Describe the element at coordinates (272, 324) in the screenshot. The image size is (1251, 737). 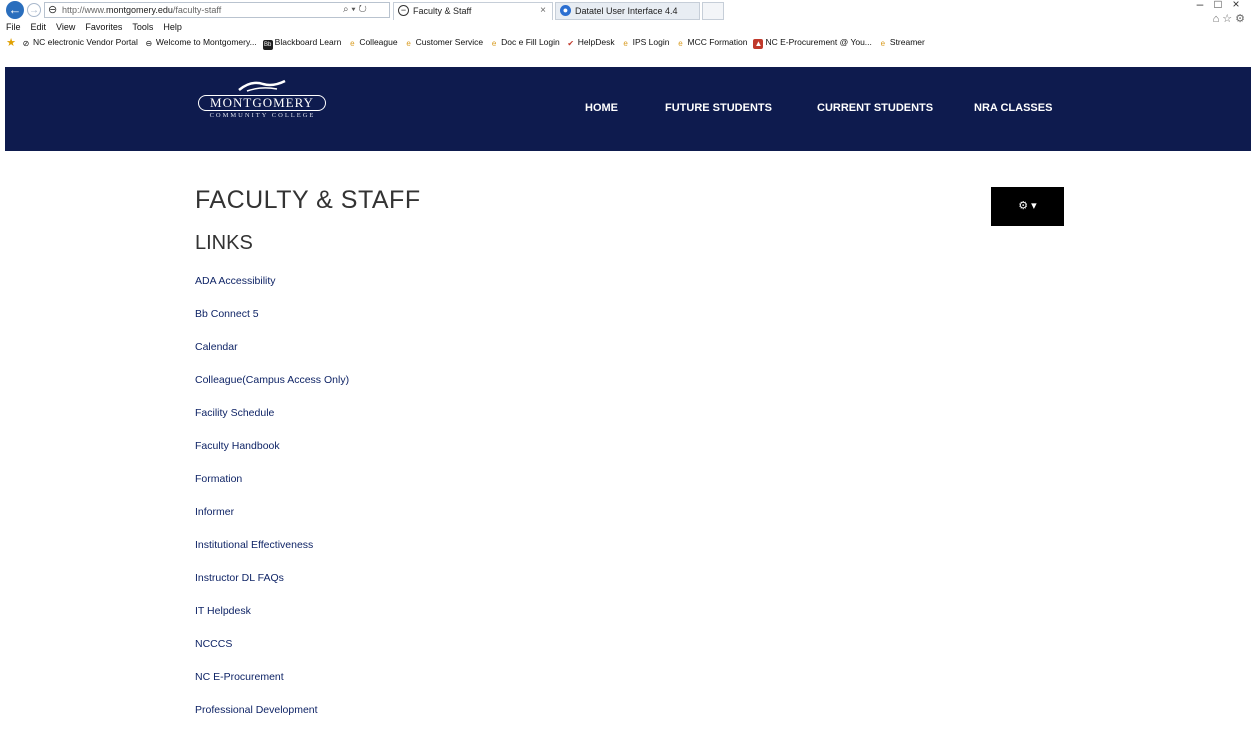
I see `link-bb-connect: Bb Connect 5` at that location.